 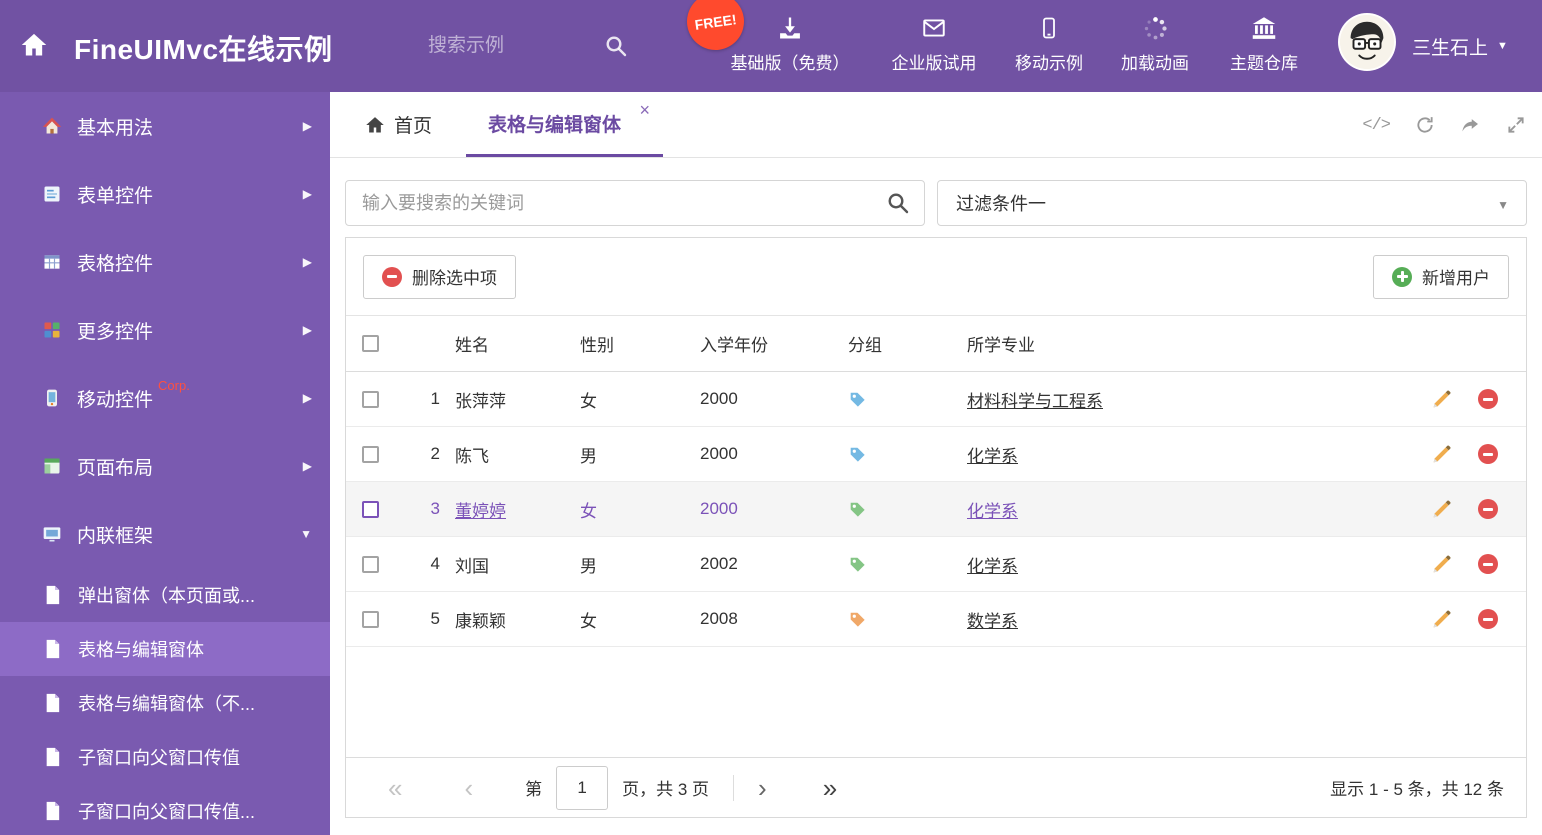 I want to click on pager-last-icon: », so click(x=830, y=788).